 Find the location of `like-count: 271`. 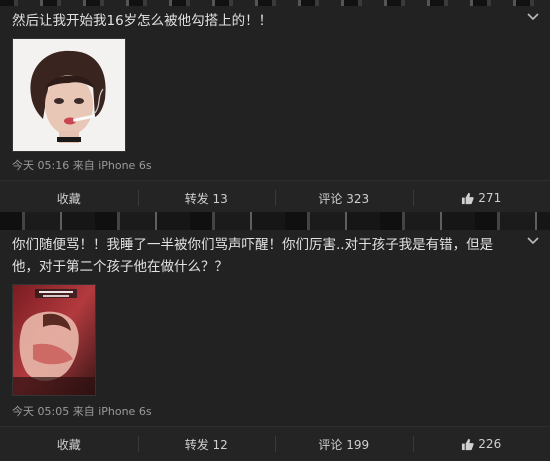

like-count: 271 is located at coordinates (489, 198).